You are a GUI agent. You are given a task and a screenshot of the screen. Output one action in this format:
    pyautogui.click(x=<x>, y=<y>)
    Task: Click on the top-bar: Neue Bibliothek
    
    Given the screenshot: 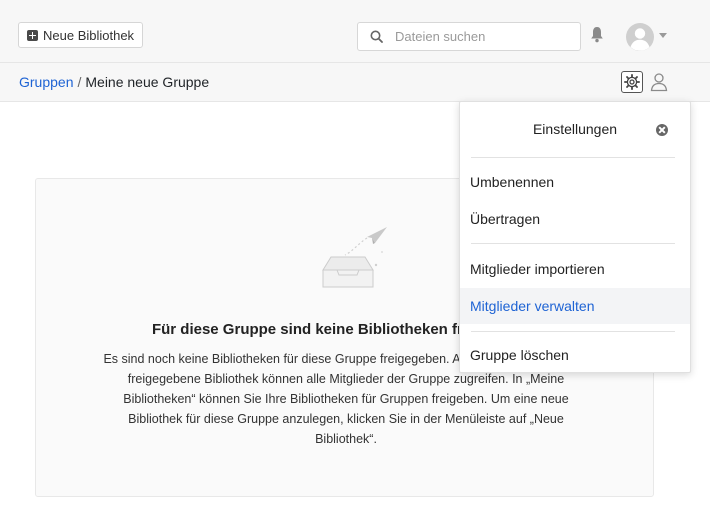 What is the action you would take?
    pyautogui.click(x=355, y=31)
    